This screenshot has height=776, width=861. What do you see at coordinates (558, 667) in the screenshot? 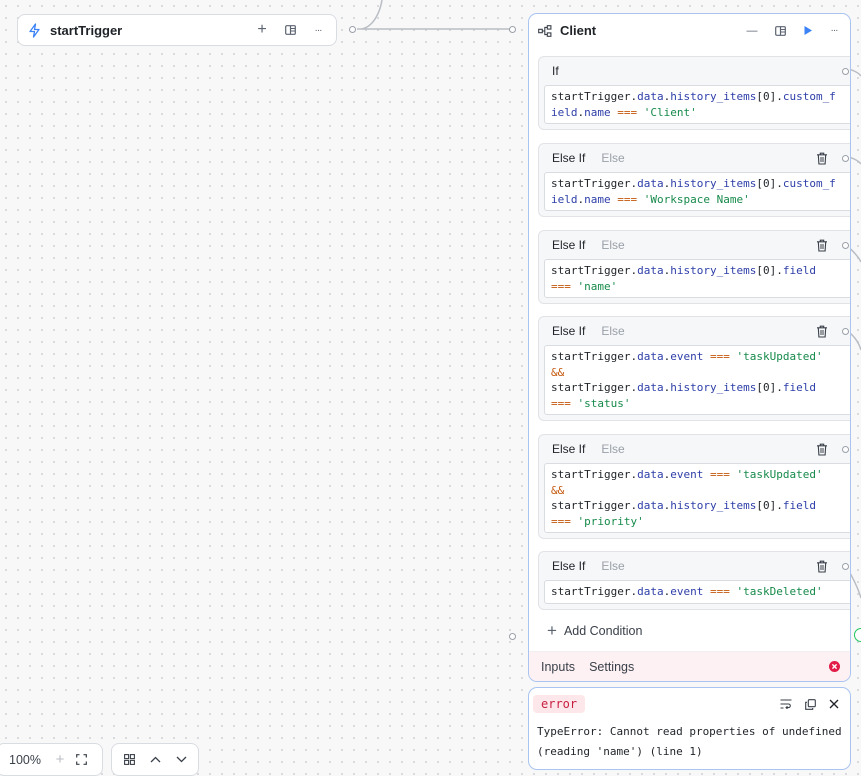
I see `tab-inputs: Inputs` at bounding box center [558, 667].